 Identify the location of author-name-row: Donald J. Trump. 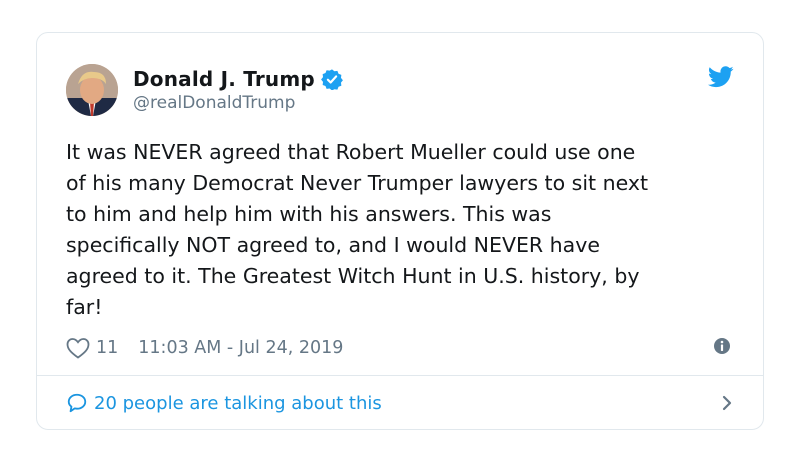
(238, 79).